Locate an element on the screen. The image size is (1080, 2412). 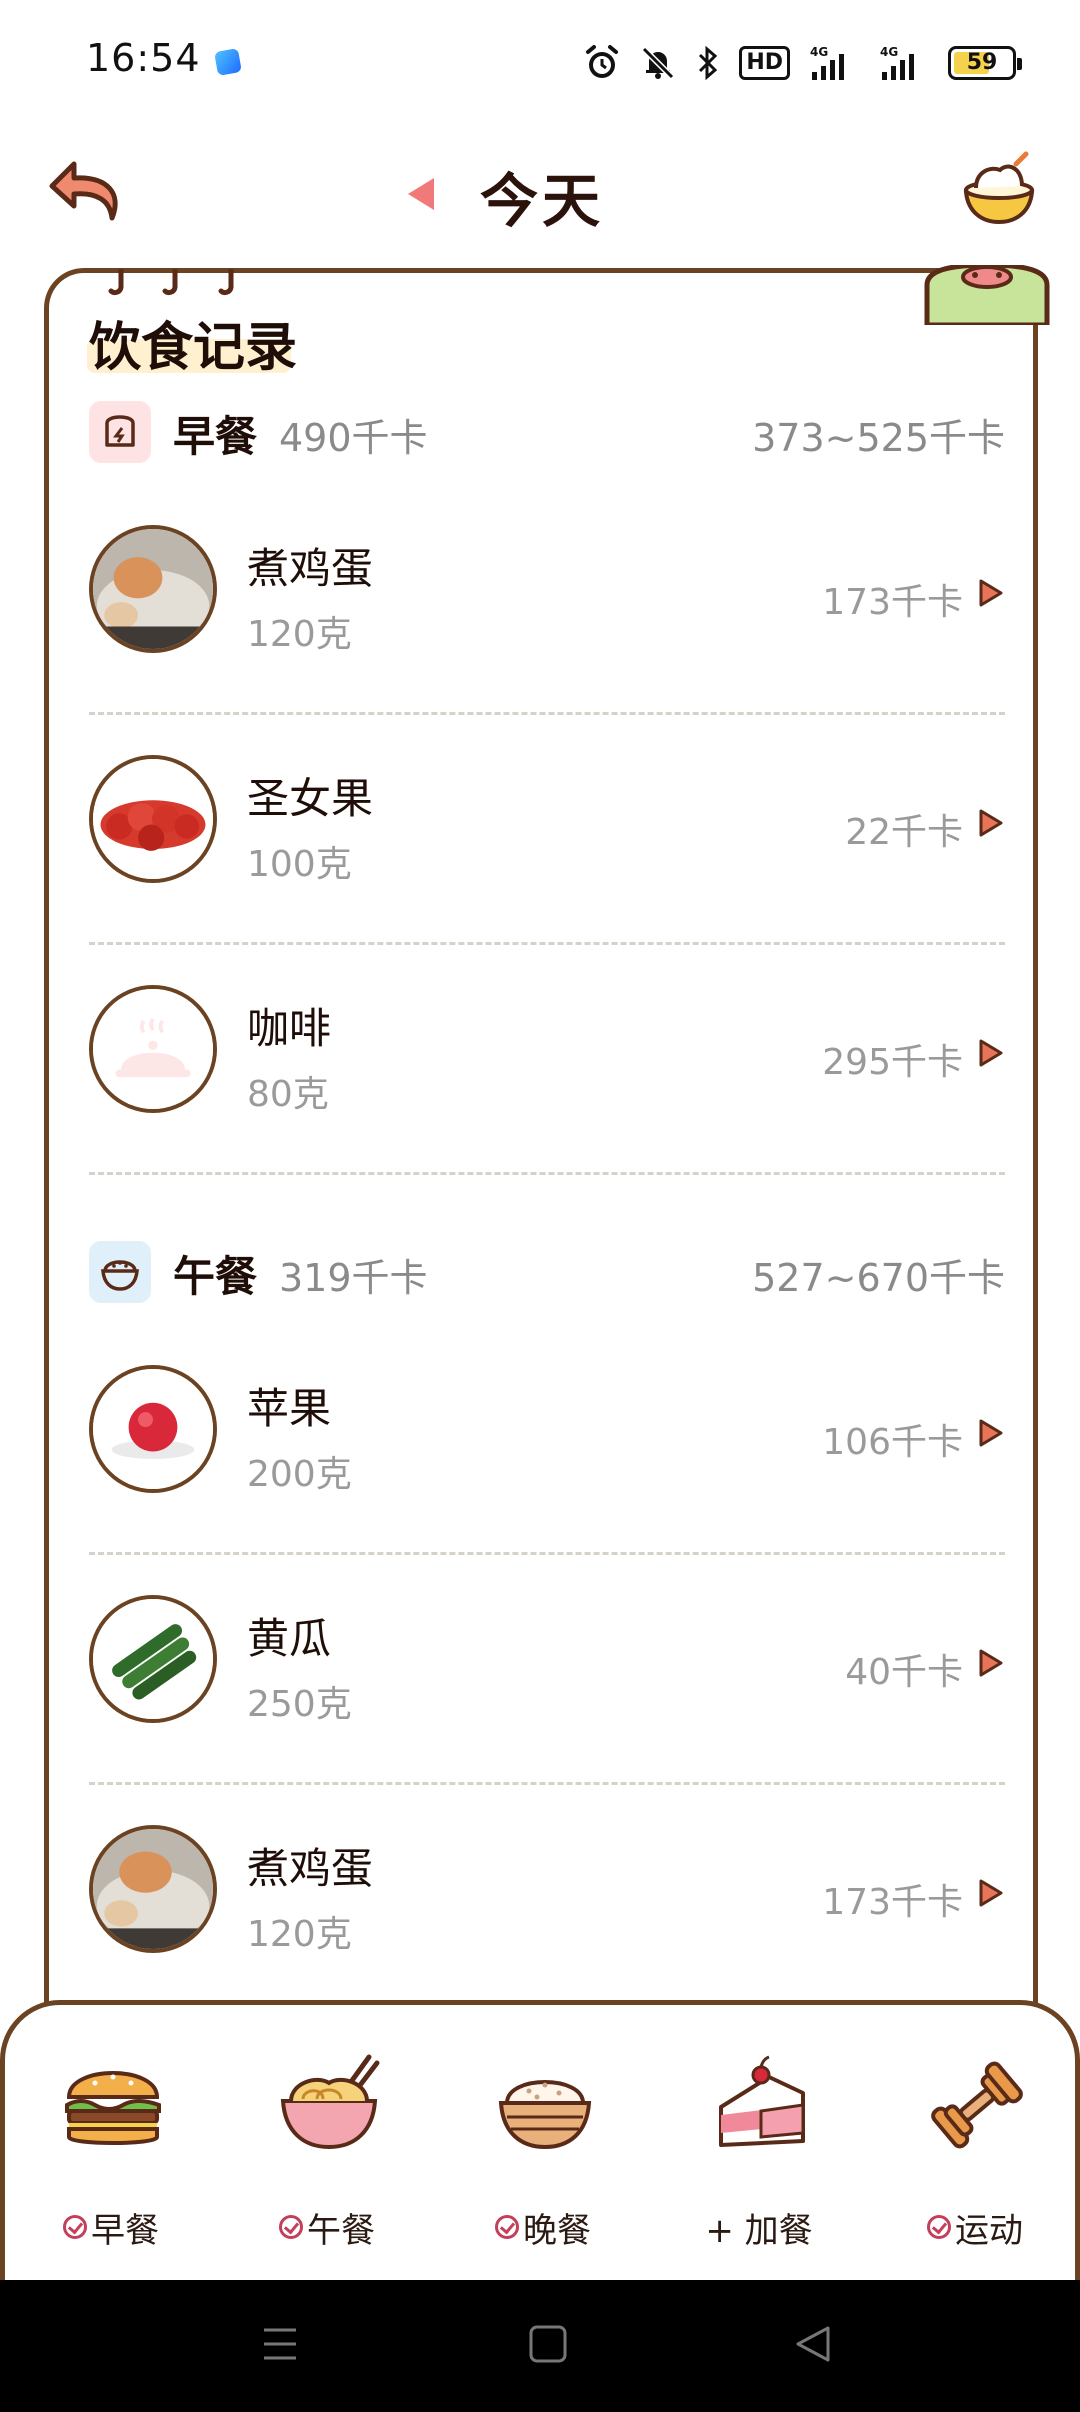
food-name: 咖啡 is located at coordinates (289, 1028).